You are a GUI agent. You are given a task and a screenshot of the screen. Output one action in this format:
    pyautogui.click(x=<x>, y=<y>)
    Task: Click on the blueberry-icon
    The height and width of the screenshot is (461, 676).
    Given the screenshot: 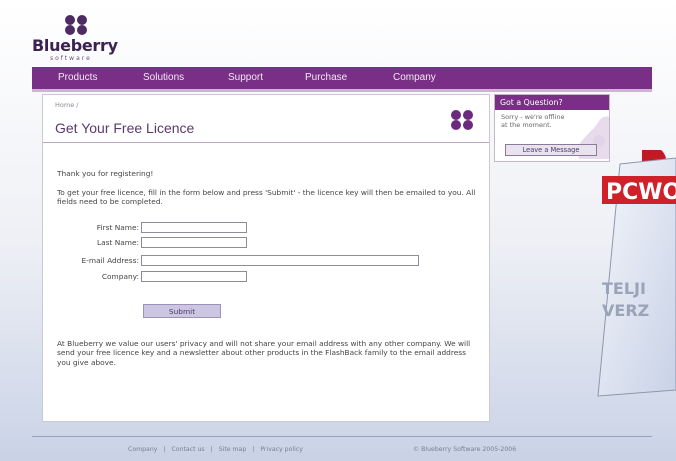 What is the action you would take?
    pyautogui.click(x=462, y=120)
    